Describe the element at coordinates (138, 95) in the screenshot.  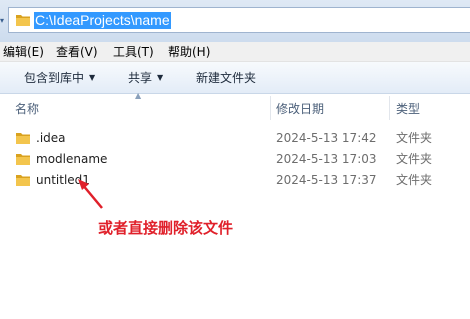
I see `sort-ascending-icon: ▲` at that location.